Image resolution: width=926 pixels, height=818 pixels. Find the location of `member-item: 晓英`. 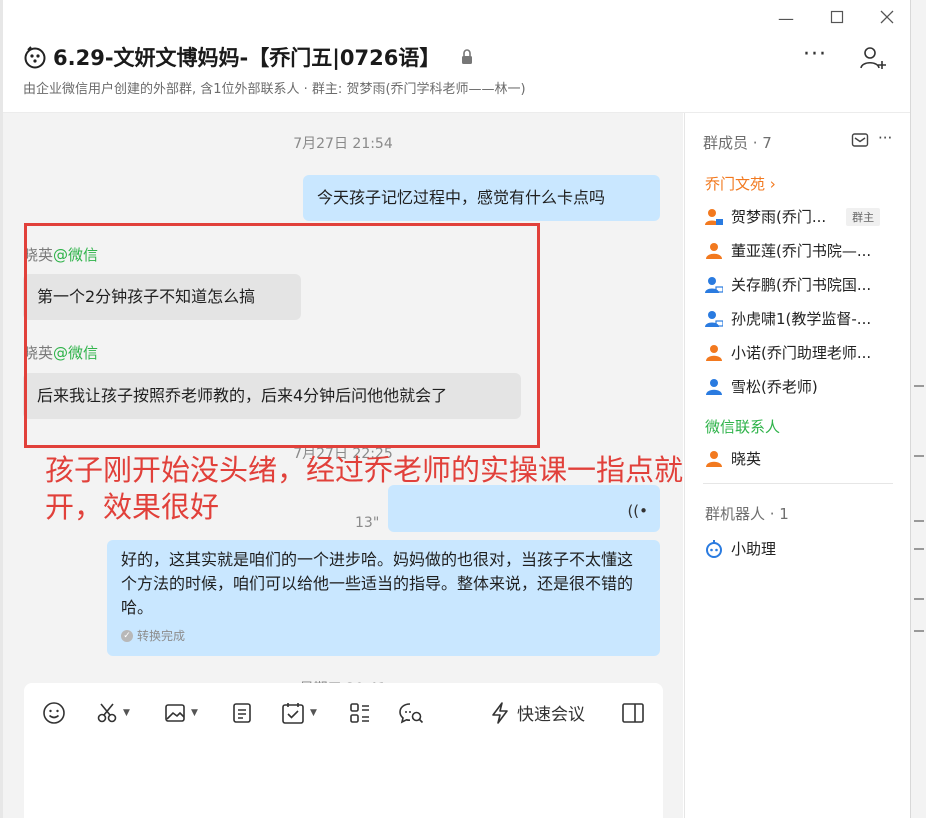

member-item: 晓英 is located at coordinates (733, 458).